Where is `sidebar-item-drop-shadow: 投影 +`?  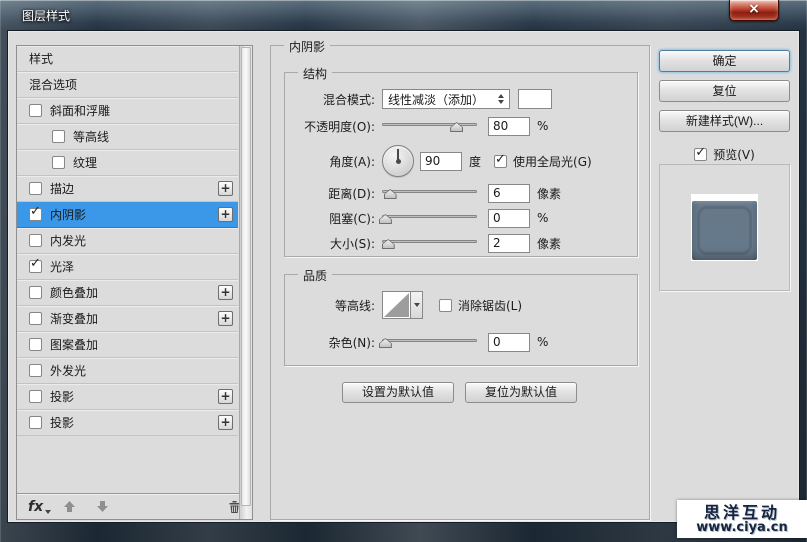 sidebar-item-drop-shadow: 投影 + is located at coordinates (127, 397).